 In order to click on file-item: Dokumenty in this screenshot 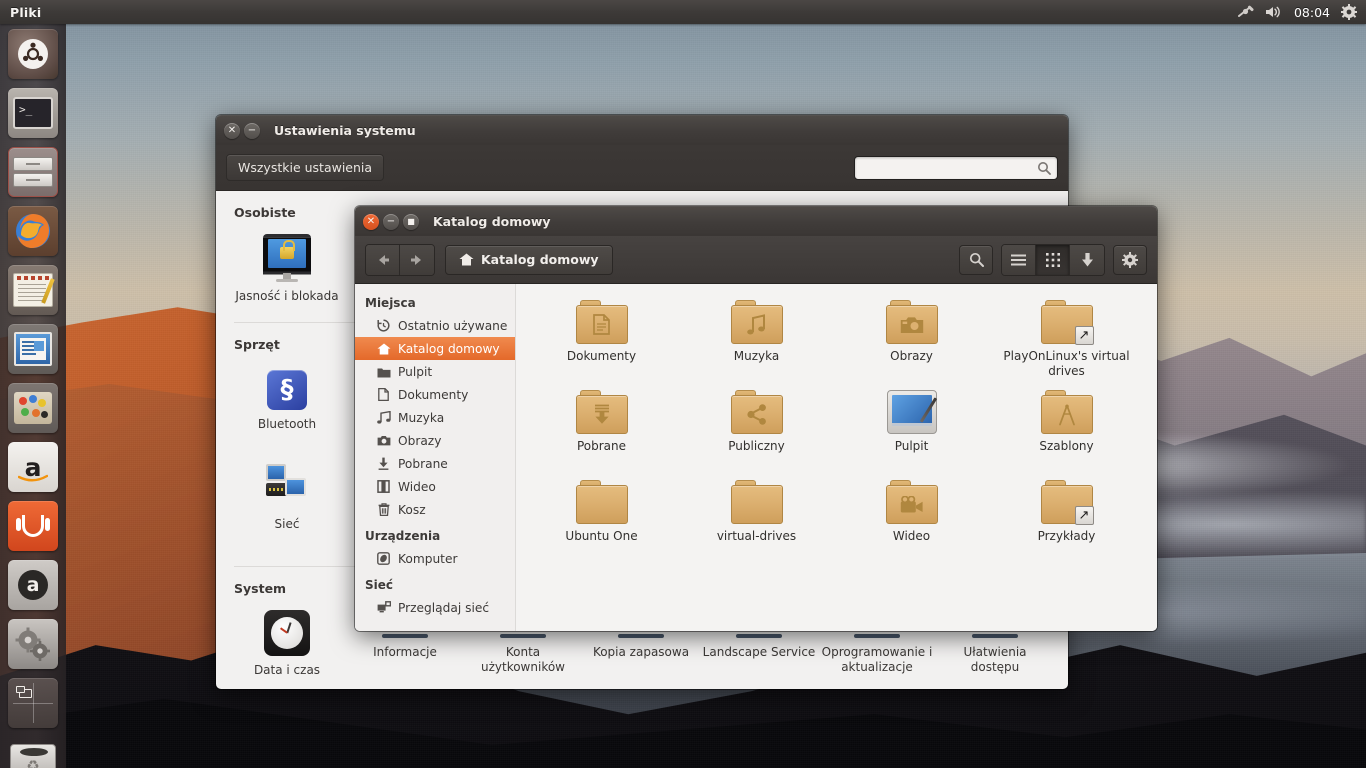, I will do `click(601, 345)`.